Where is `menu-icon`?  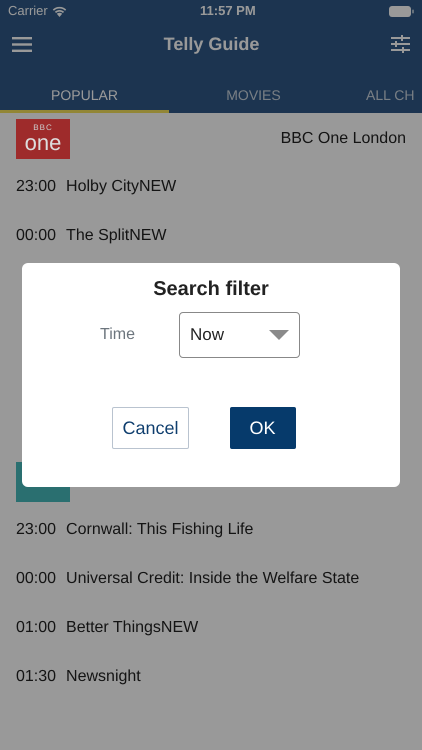 menu-icon is located at coordinates (22, 44).